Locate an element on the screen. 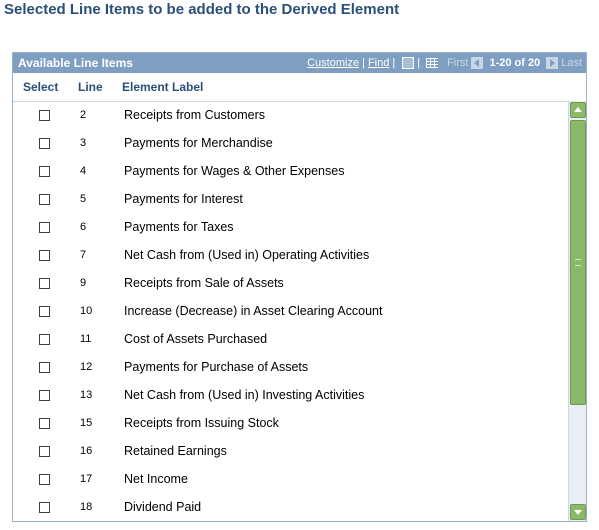 Image resolution: width=599 pixels, height=530 pixels. table-row: 9 Receipts from Sale of Assets is located at coordinates (290, 283).